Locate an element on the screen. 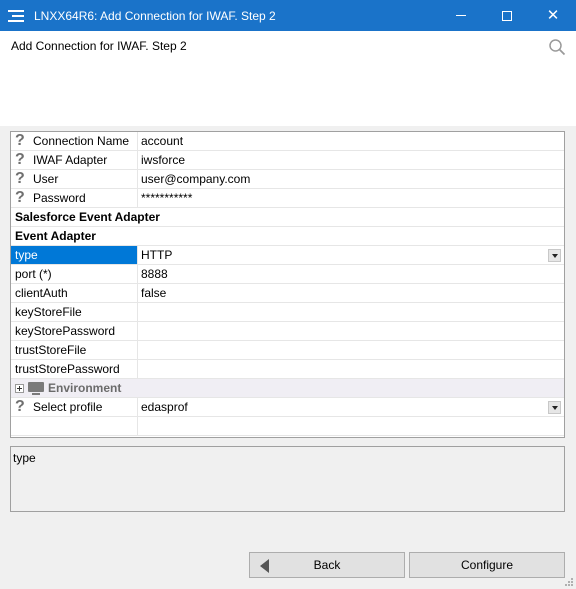 Image resolution: width=576 pixels, height=589 pixels. grid-row: ? User user@company.com is located at coordinates (287, 179).